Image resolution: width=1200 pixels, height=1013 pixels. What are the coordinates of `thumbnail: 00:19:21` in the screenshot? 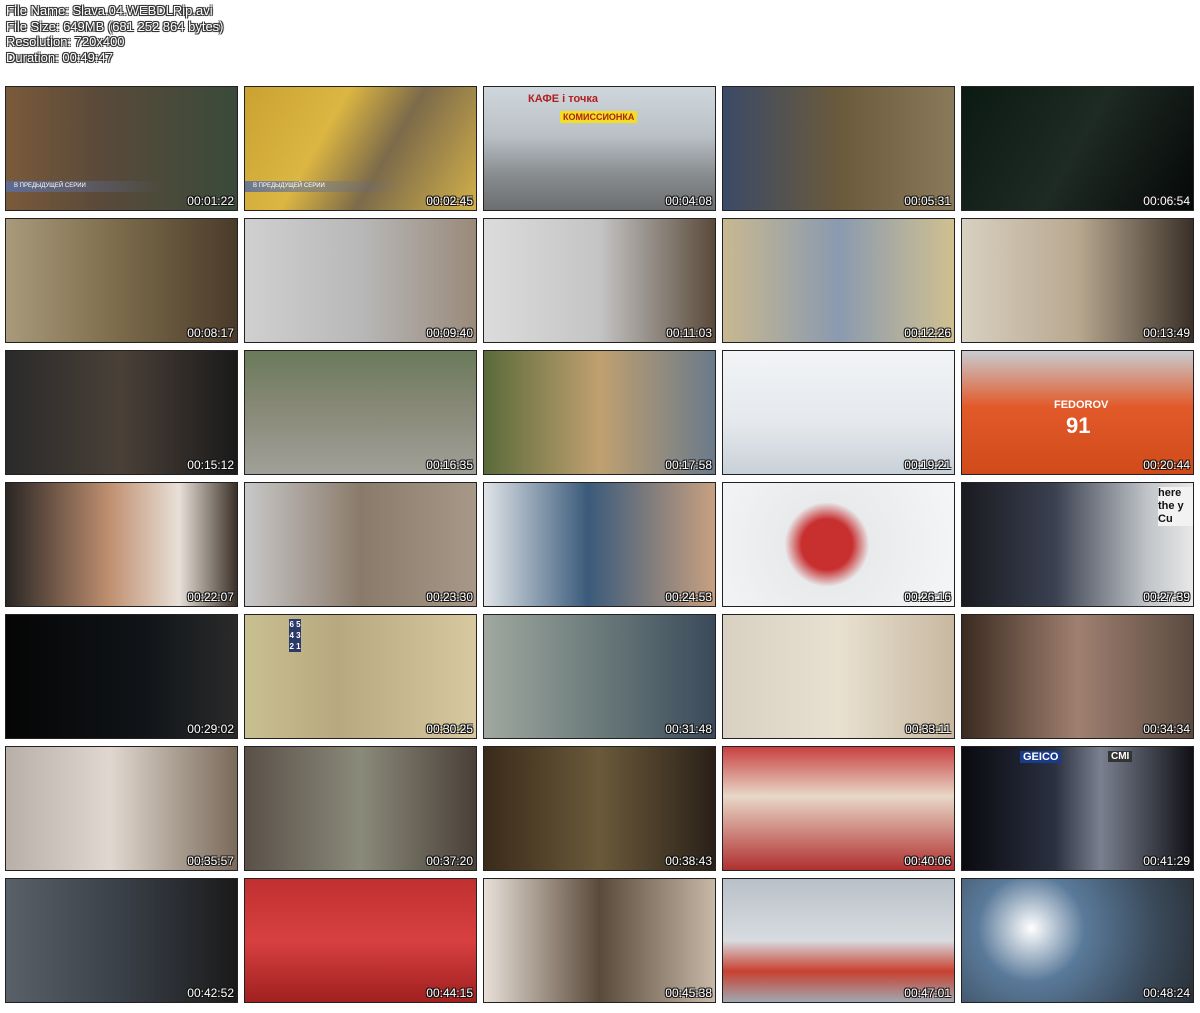 It's located at (838, 412).